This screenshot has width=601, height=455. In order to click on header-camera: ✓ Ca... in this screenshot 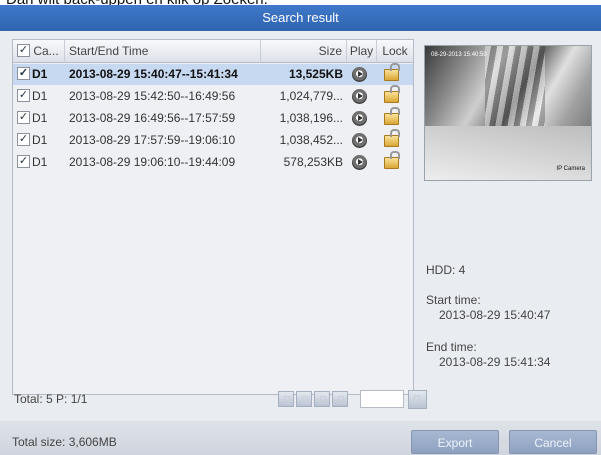, I will do `click(39, 51)`.